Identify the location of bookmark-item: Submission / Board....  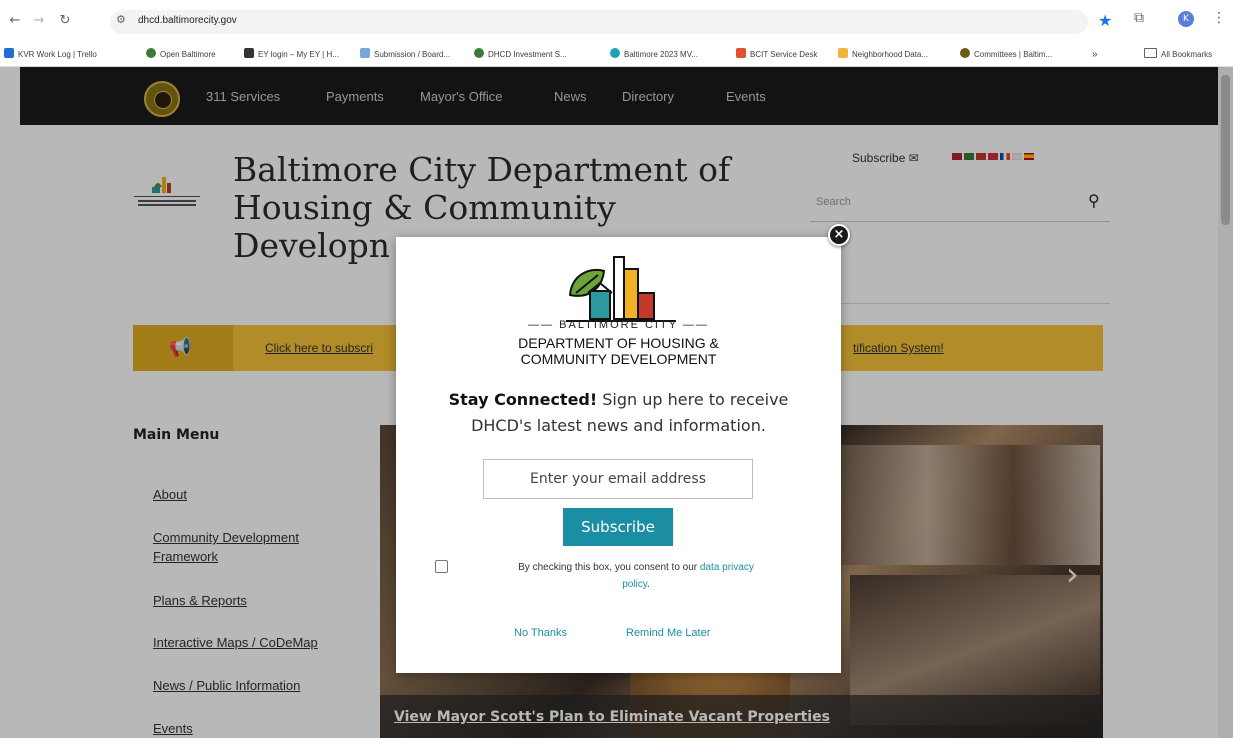
(405, 55).